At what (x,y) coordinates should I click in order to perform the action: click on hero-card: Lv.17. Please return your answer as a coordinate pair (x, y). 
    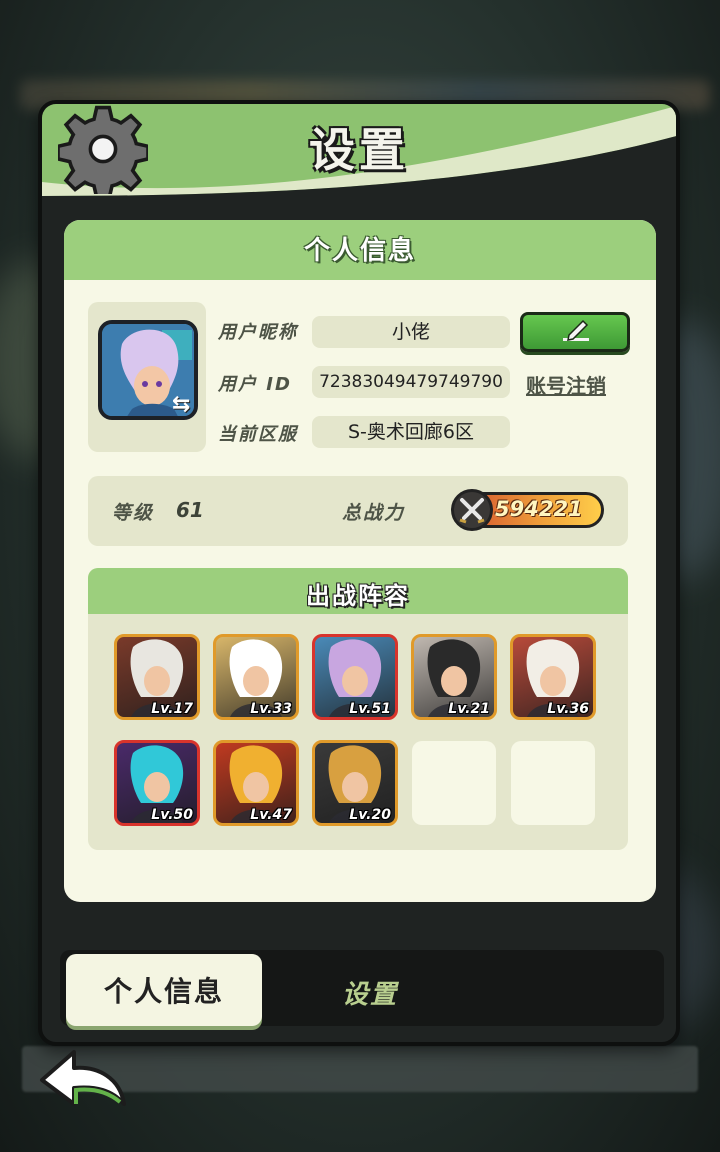
    Looking at the image, I should click on (157, 677).